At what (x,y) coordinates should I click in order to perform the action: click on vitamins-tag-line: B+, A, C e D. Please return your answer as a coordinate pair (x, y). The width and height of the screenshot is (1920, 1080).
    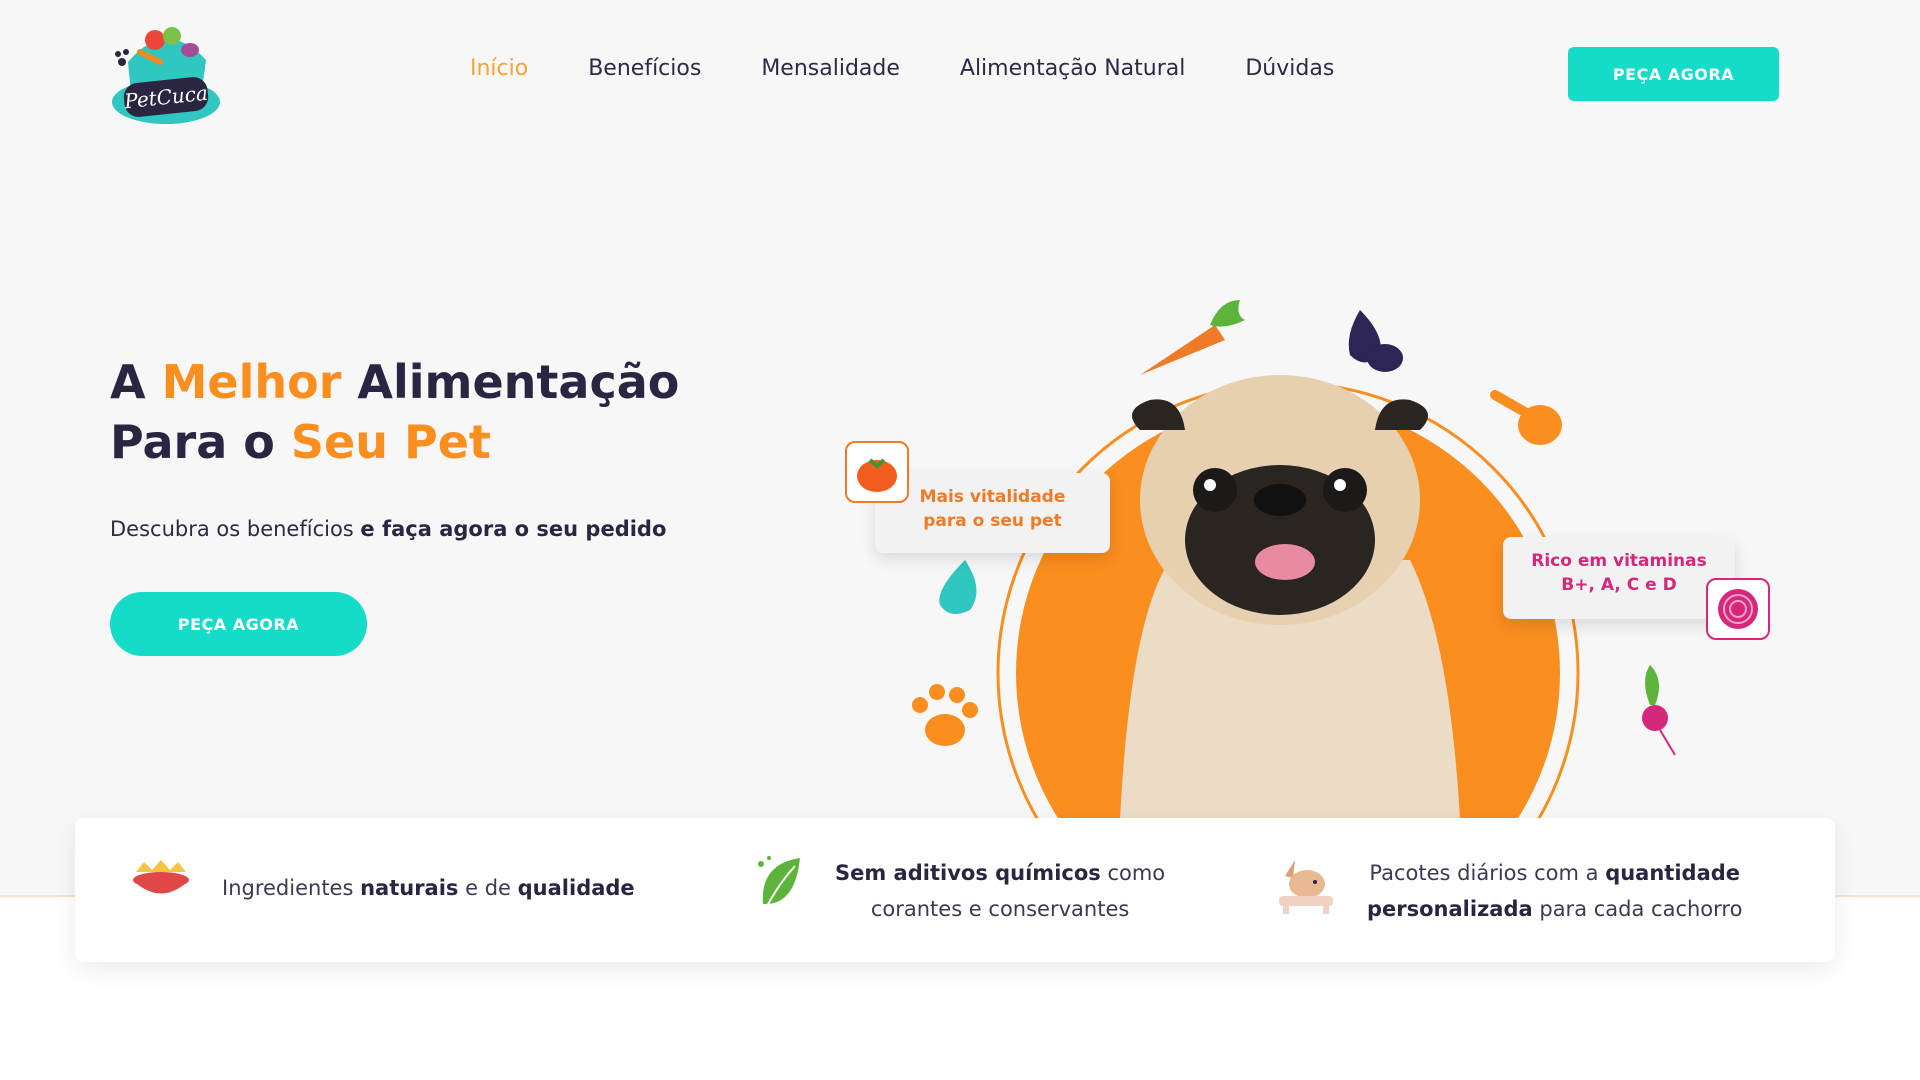
    Looking at the image, I should click on (1619, 585).